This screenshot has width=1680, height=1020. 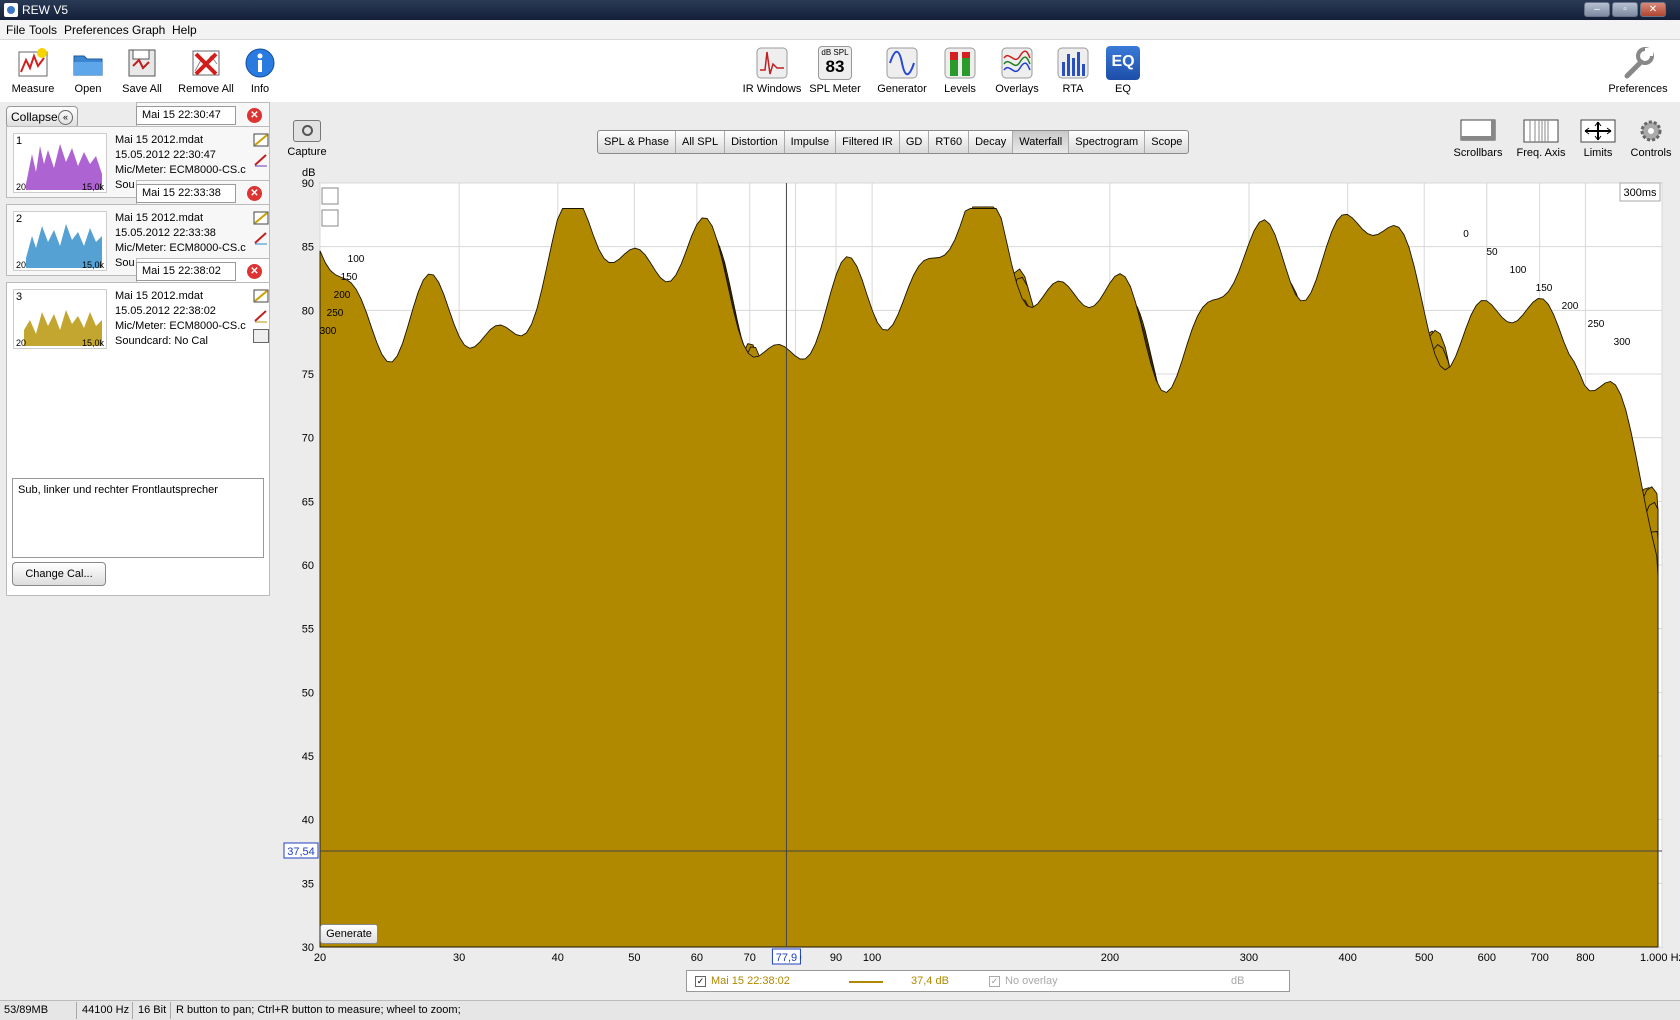 What do you see at coordinates (1031, 981) in the screenshot?
I see `overlay-label: No overlay` at bounding box center [1031, 981].